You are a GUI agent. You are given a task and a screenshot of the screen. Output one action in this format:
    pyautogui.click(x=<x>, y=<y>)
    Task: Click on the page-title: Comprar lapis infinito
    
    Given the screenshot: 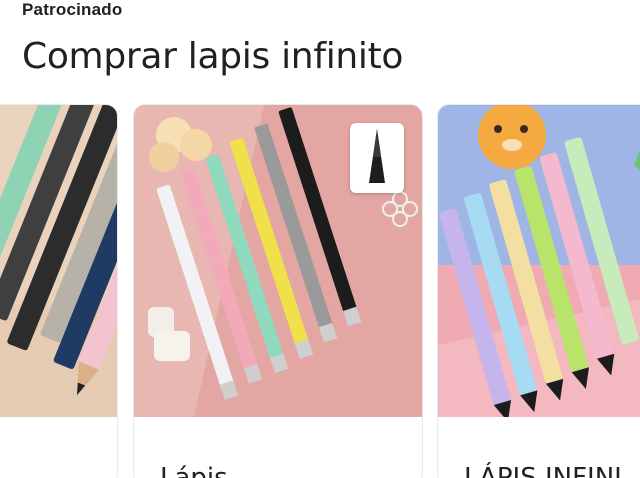 What is the action you would take?
    pyautogui.click(x=213, y=56)
    